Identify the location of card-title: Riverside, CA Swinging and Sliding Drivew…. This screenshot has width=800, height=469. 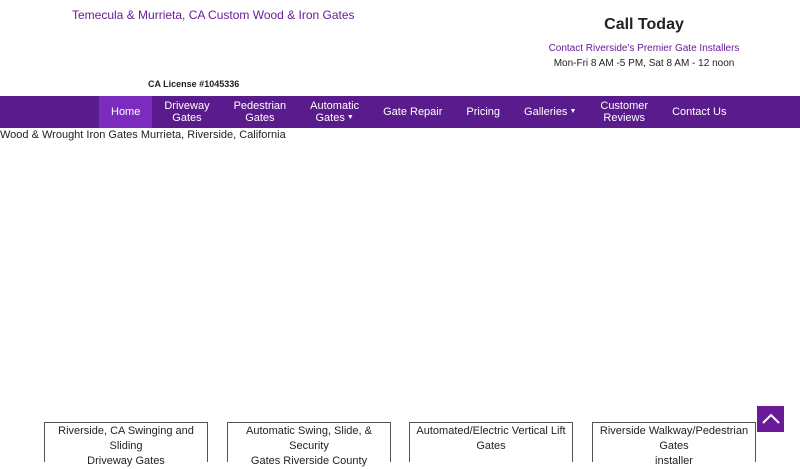
(126, 446).